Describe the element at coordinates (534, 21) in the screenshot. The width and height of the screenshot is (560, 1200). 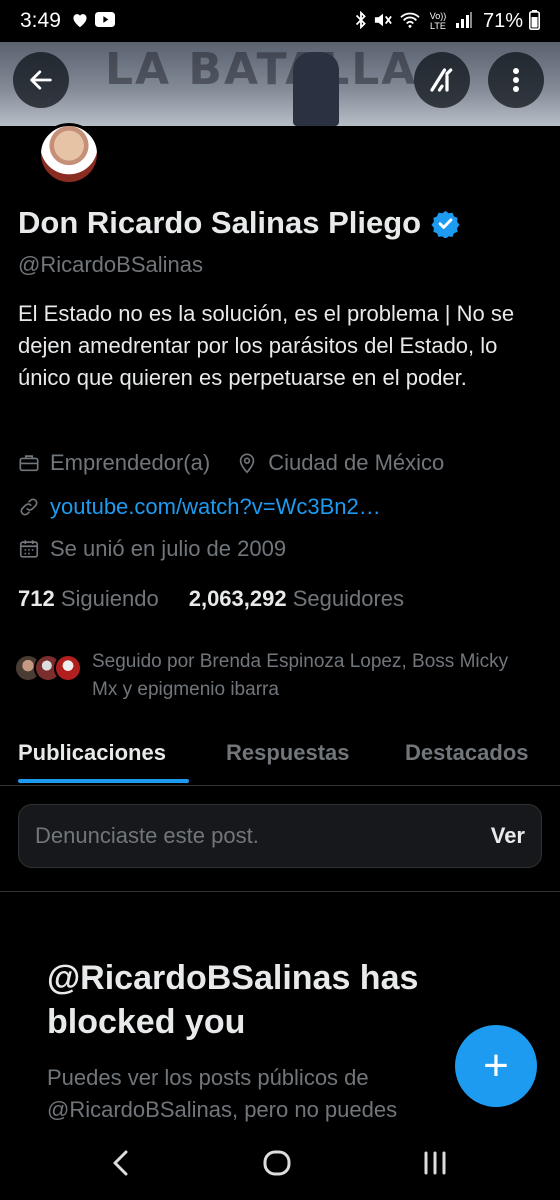
I see `battery-icon` at that location.